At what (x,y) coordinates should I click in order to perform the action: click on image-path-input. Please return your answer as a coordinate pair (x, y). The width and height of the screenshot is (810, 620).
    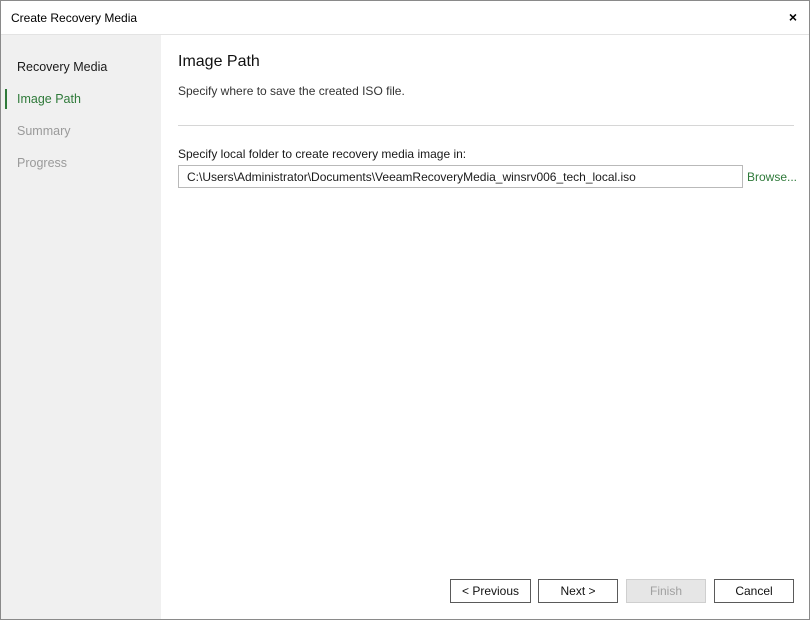
    Looking at the image, I should click on (460, 176).